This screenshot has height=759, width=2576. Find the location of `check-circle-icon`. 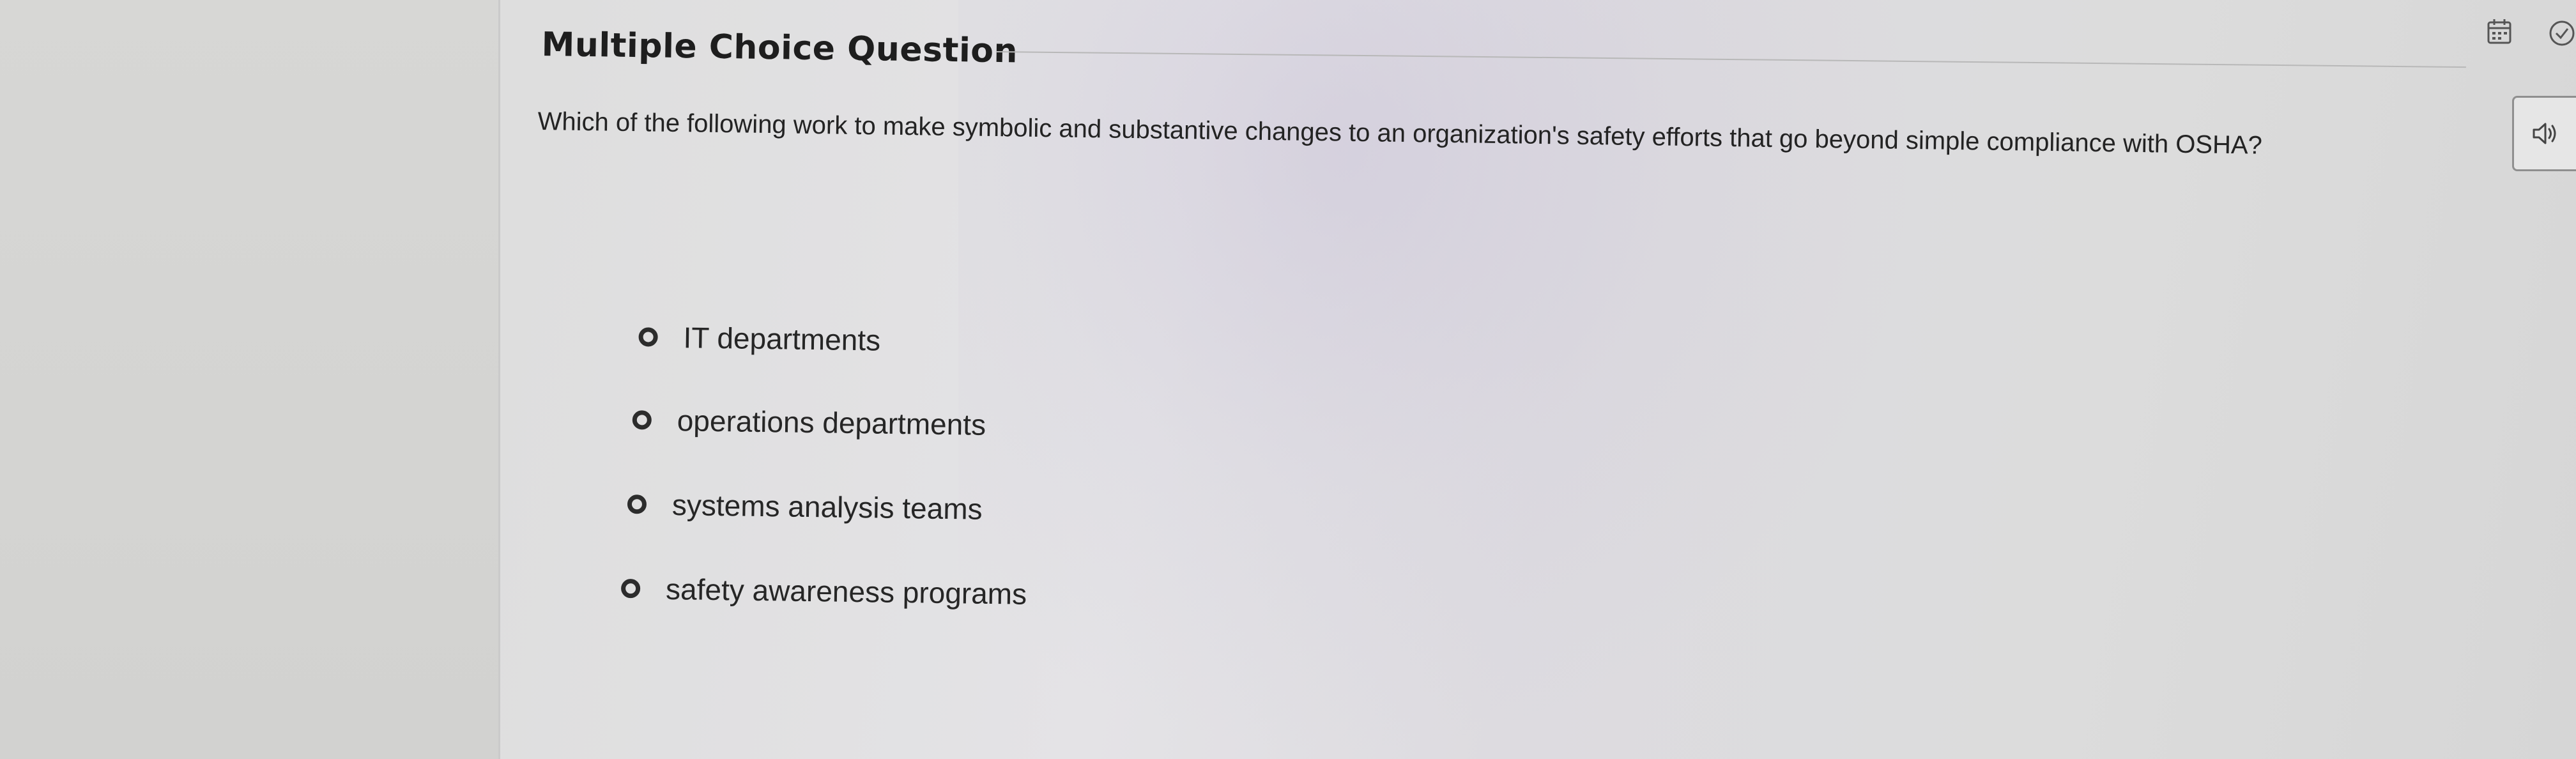

check-circle-icon is located at coordinates (2562, 33).